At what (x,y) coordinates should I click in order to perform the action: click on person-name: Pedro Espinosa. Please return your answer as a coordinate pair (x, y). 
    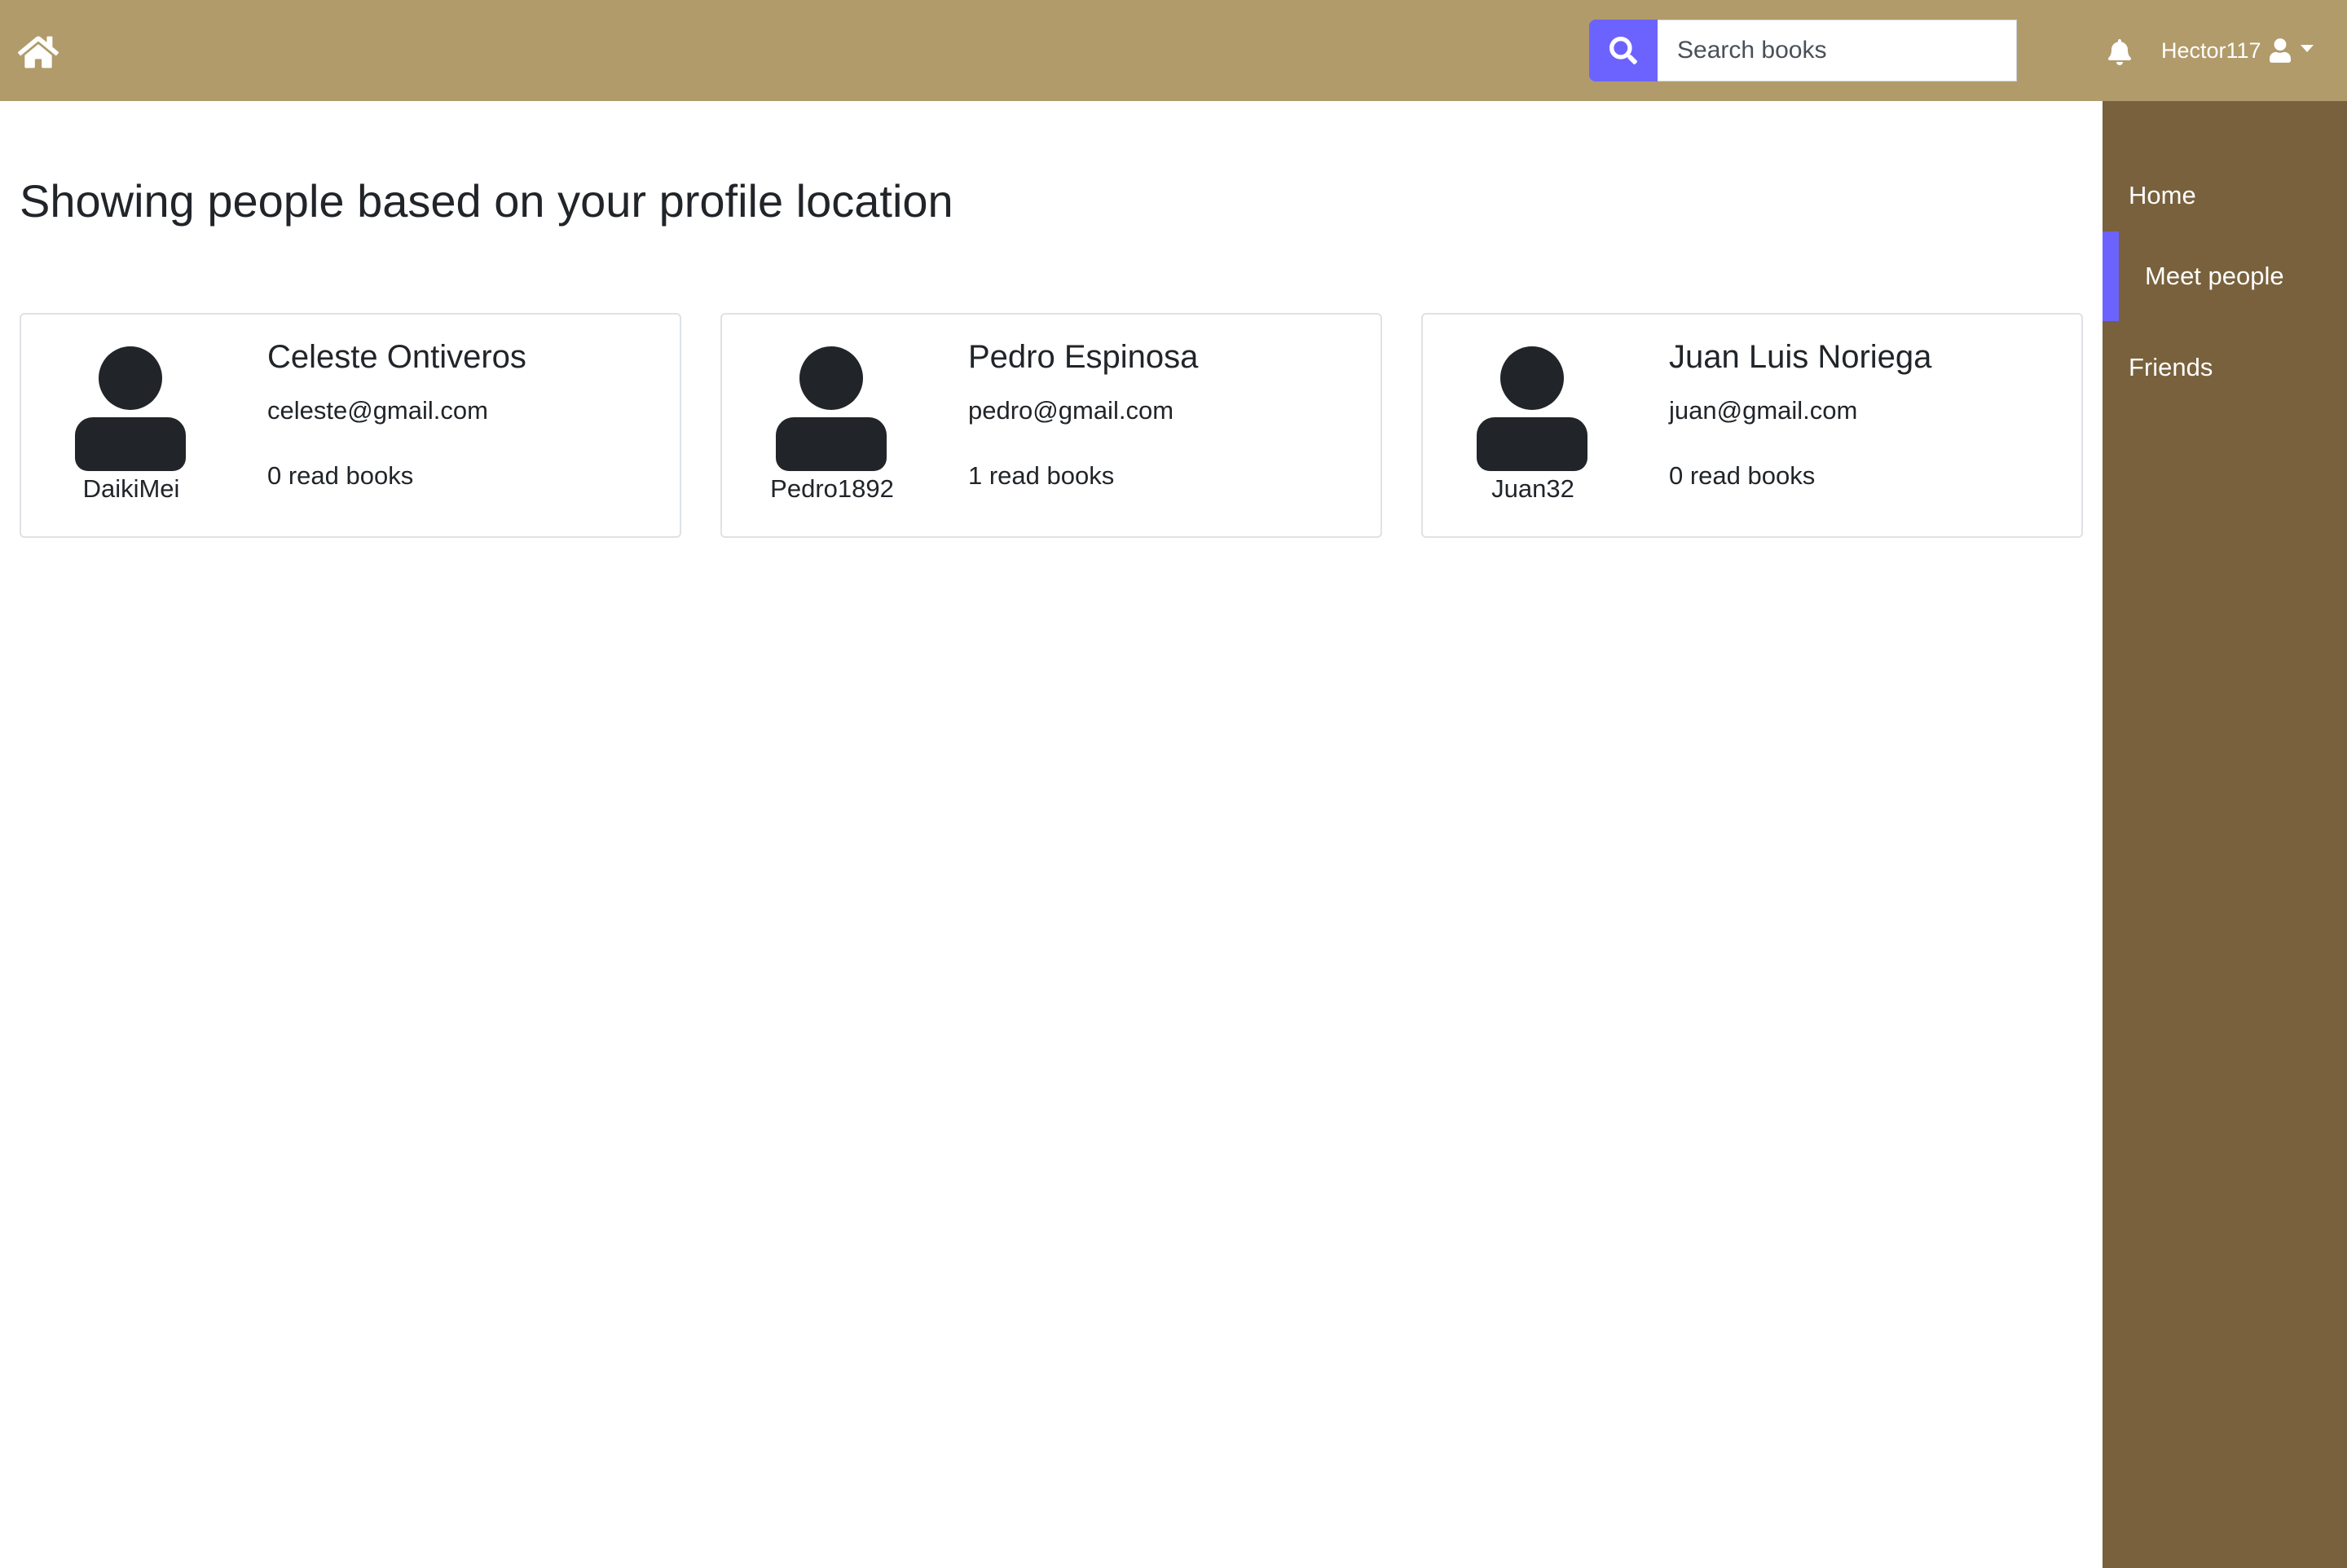
    Looking at the image, I should click on (1083, 357).